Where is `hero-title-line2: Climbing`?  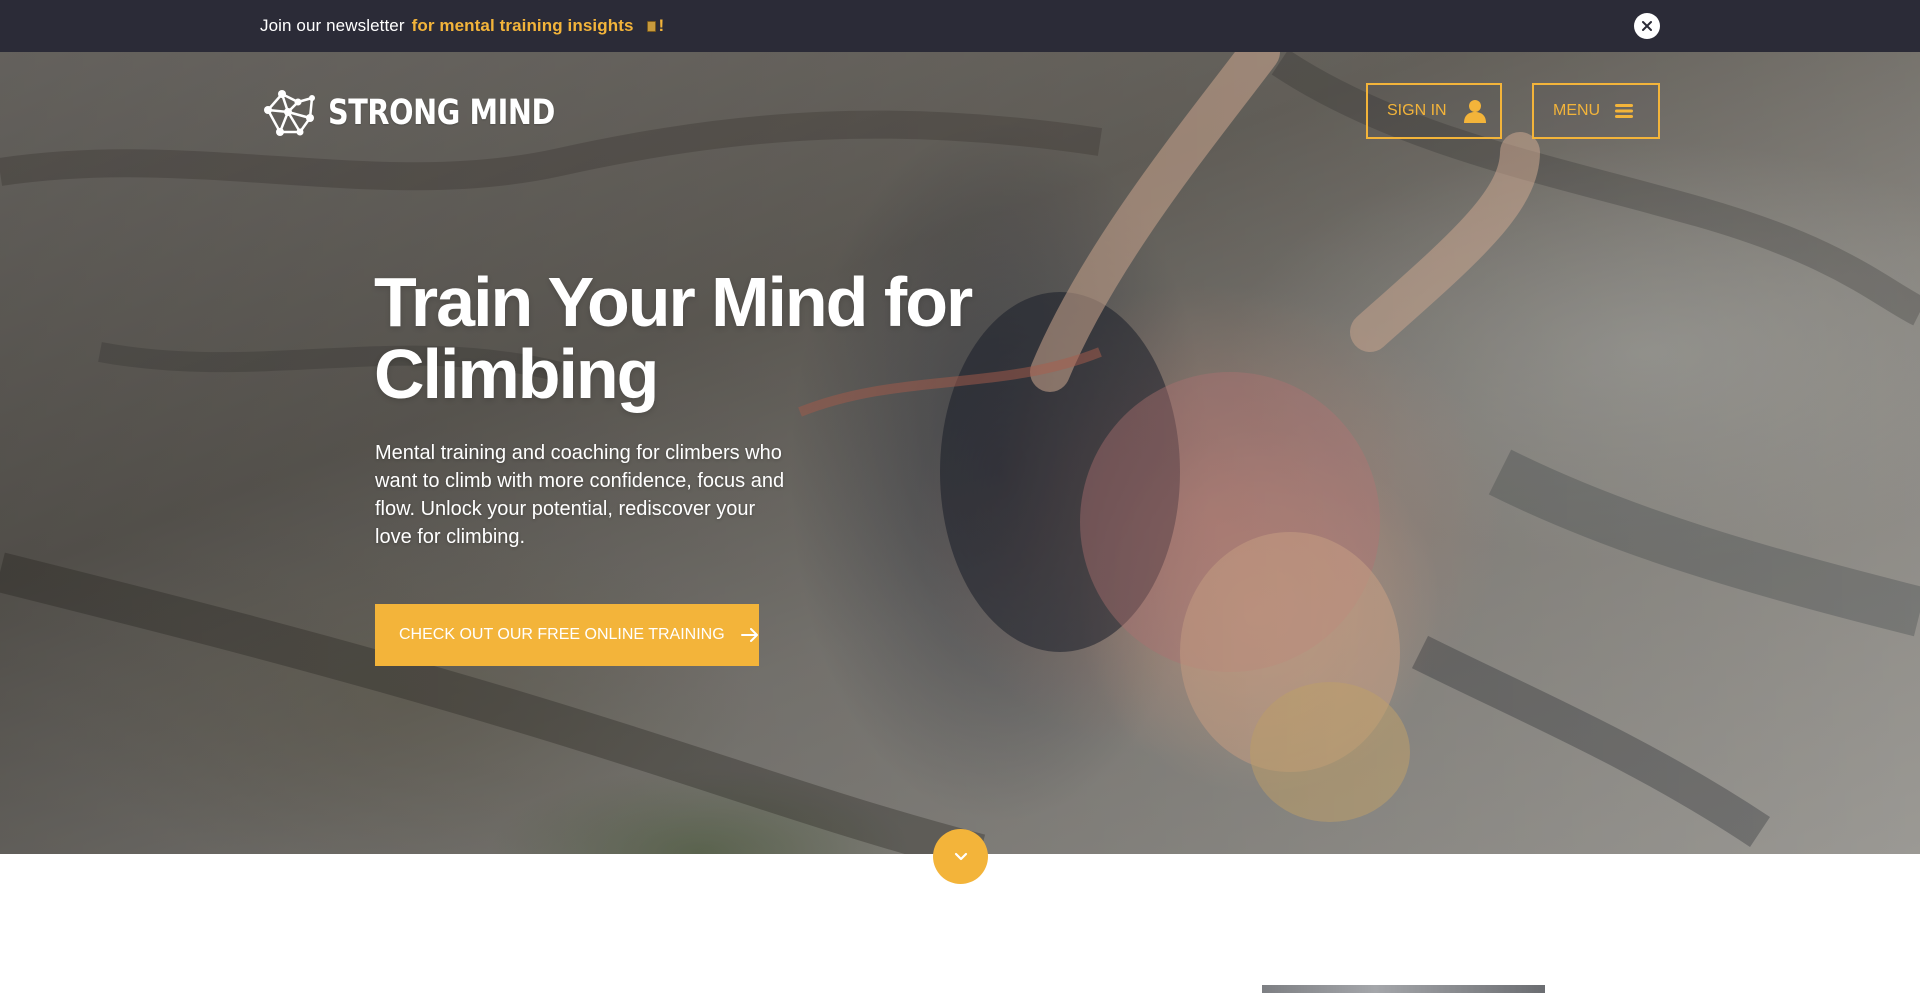 hero-title-line2: Climbing is located at coordinates (516, 374).